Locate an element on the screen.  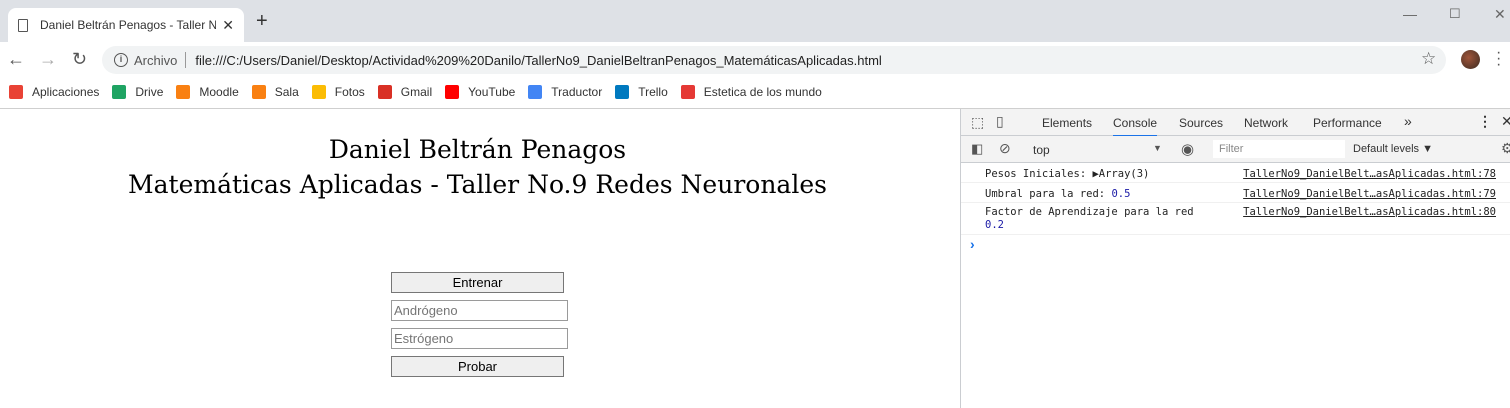
tab-performance: Performance is located at coordinates (1347, 123).